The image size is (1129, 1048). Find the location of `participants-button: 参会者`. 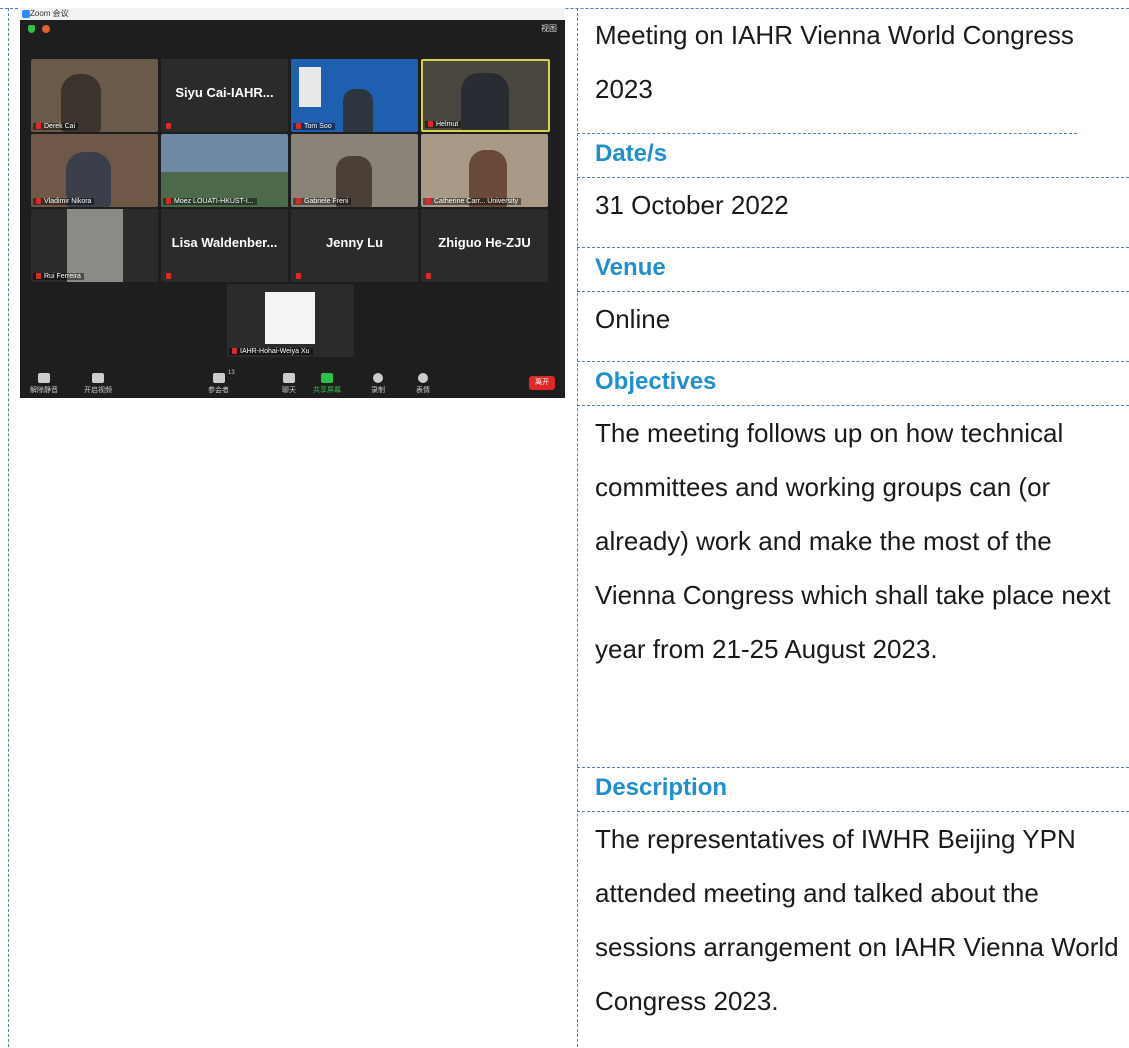

participants-button: 参会者 is located at coordinates (218, 384).